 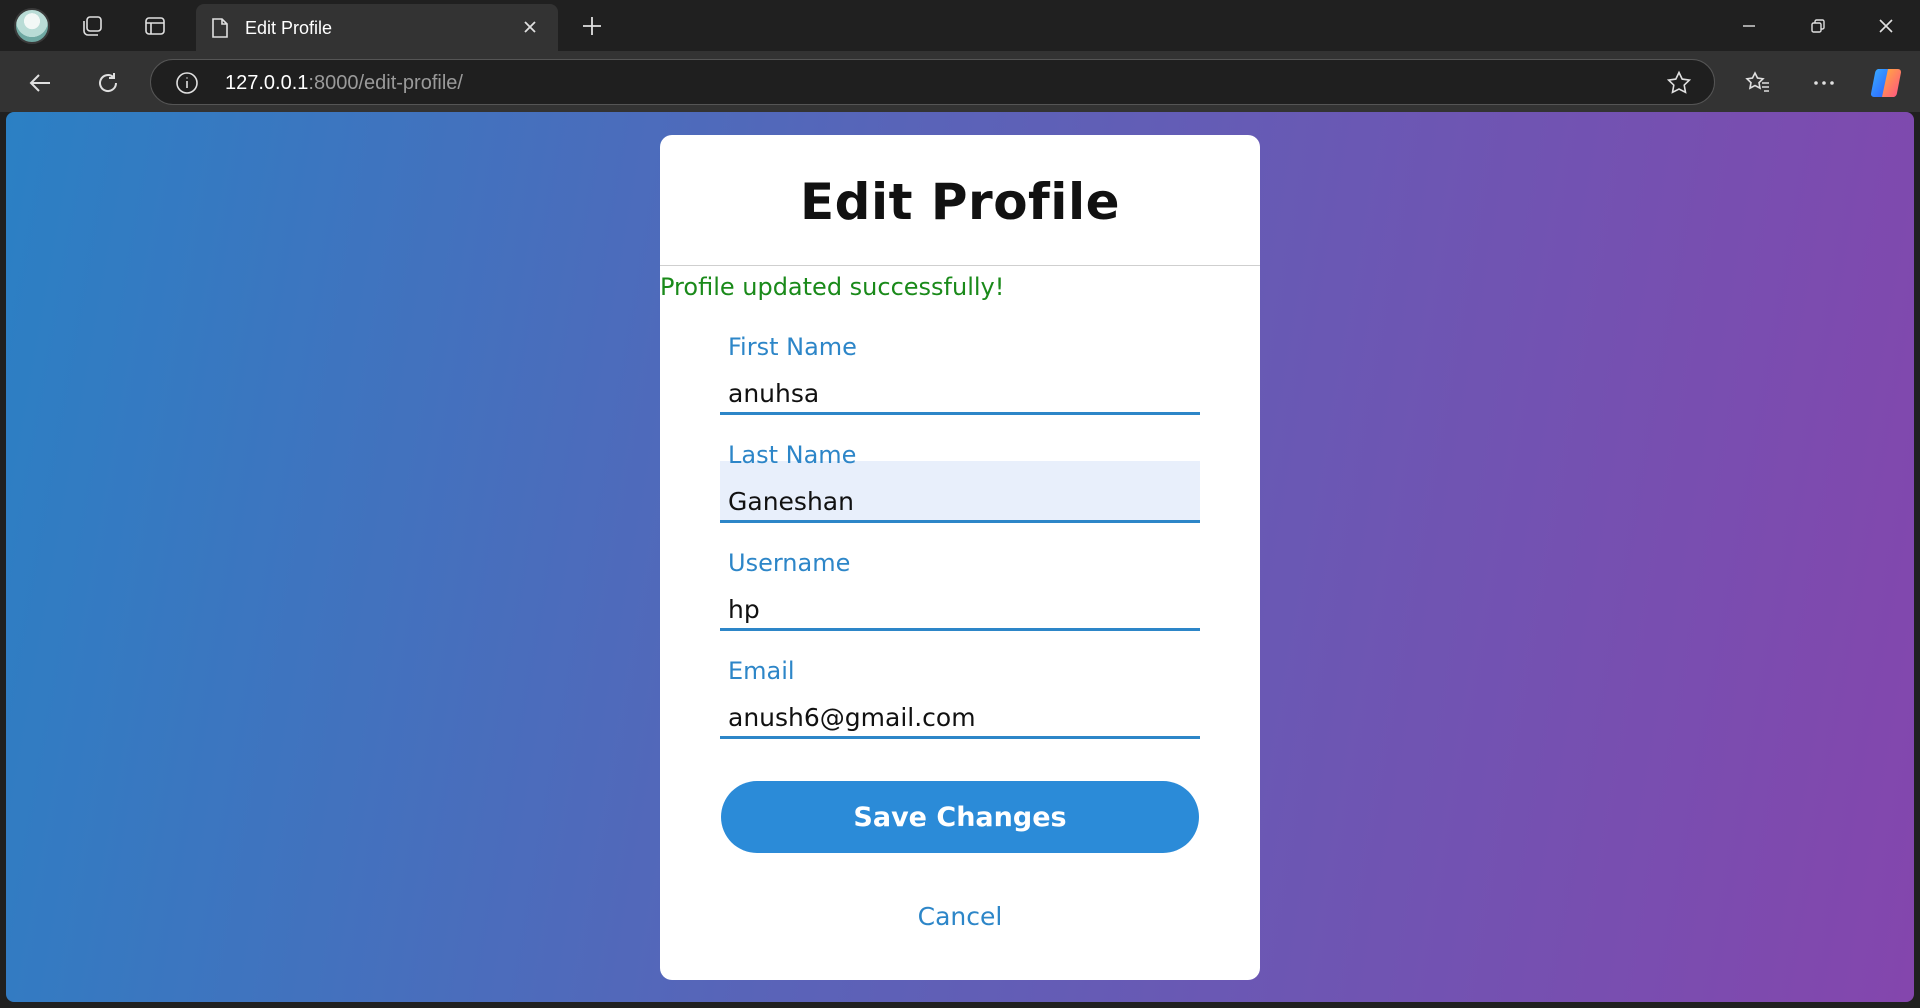 I want to click on workspaces-icon, so click(x=92, y=26).